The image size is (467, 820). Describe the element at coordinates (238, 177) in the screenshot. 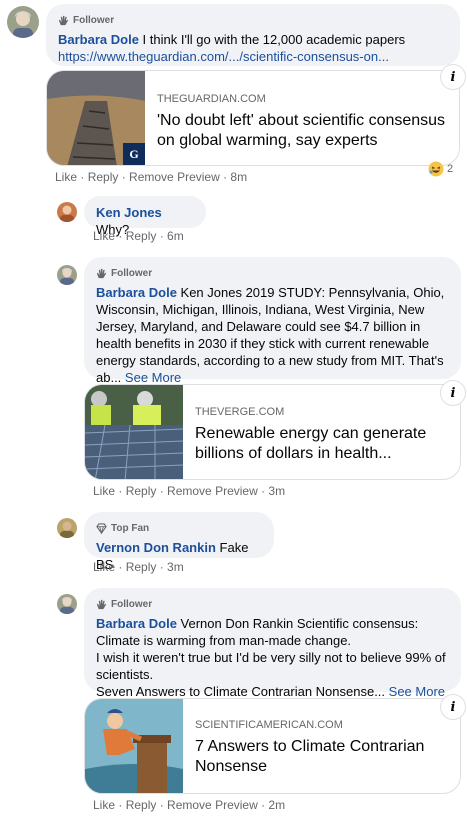

I see `timestamp: 8m` at that location.